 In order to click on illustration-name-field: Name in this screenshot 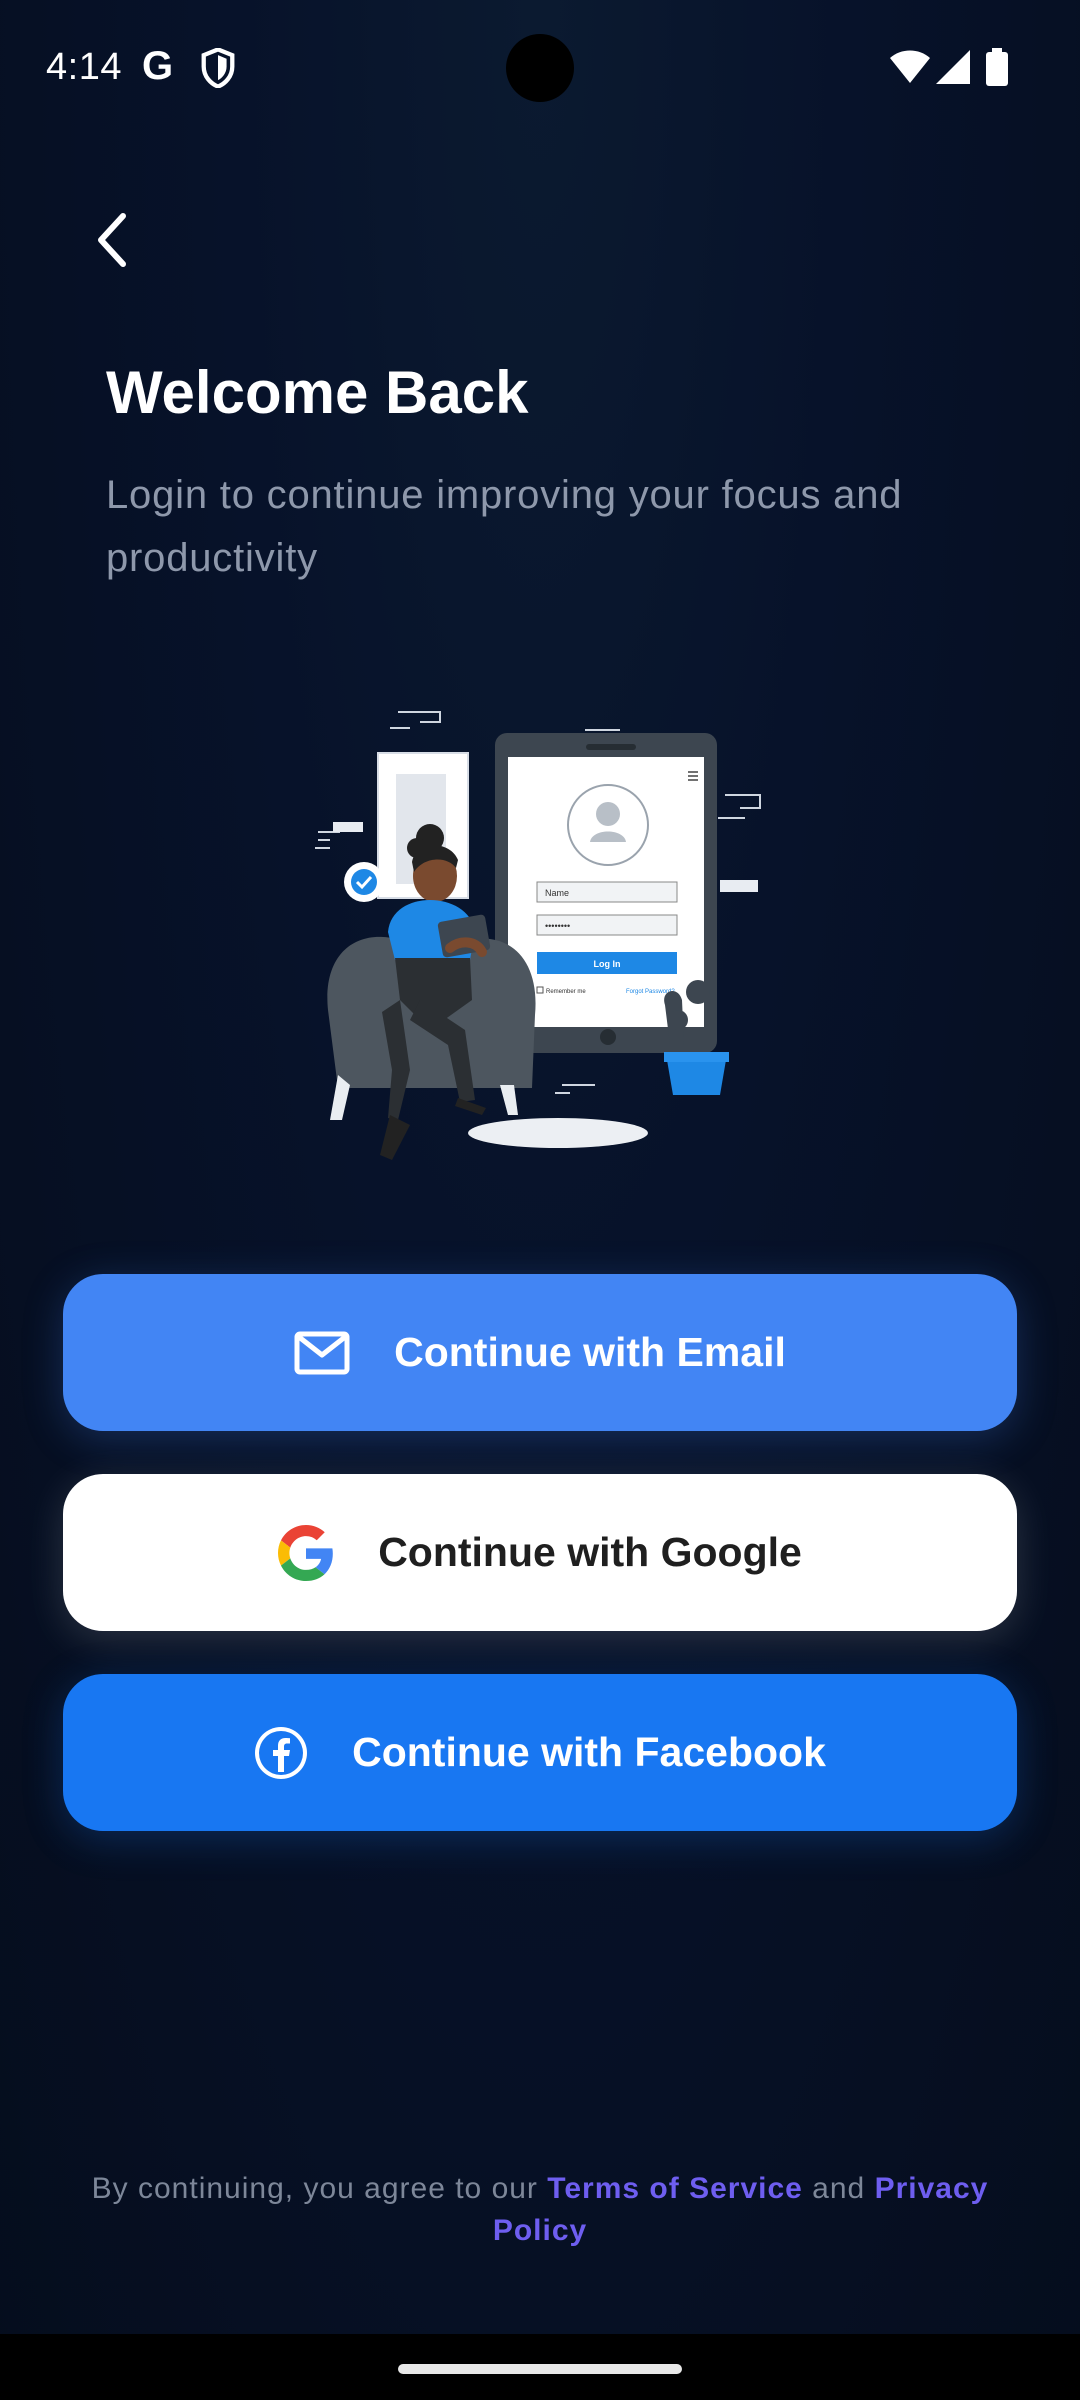, I will do `click(557, 893)`.